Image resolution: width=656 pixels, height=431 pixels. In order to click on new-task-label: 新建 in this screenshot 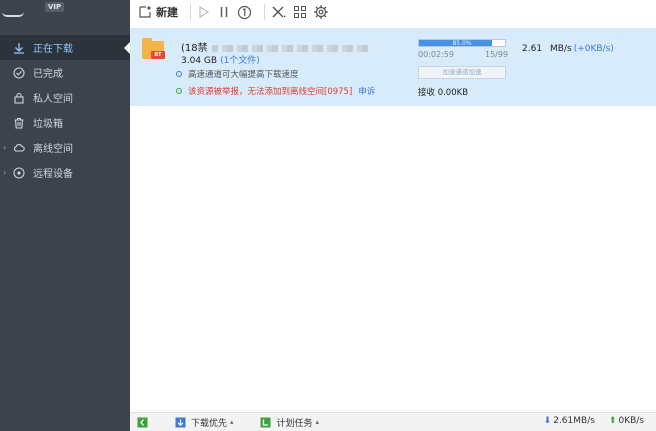, I will do `click(167, 12)`.